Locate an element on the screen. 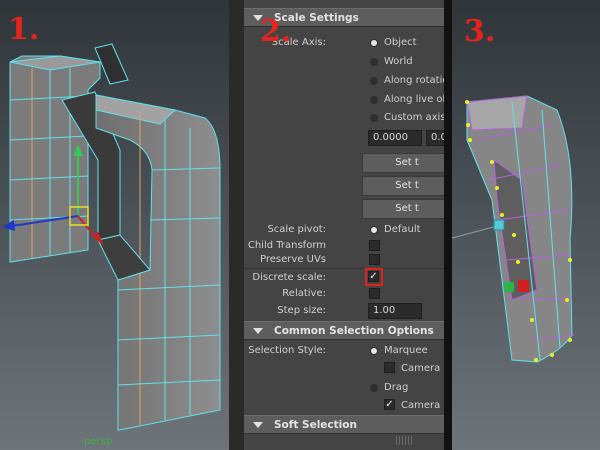 This screenshot has width=600, height=450. radio-along-rotation is located at coordinates (374, 81).